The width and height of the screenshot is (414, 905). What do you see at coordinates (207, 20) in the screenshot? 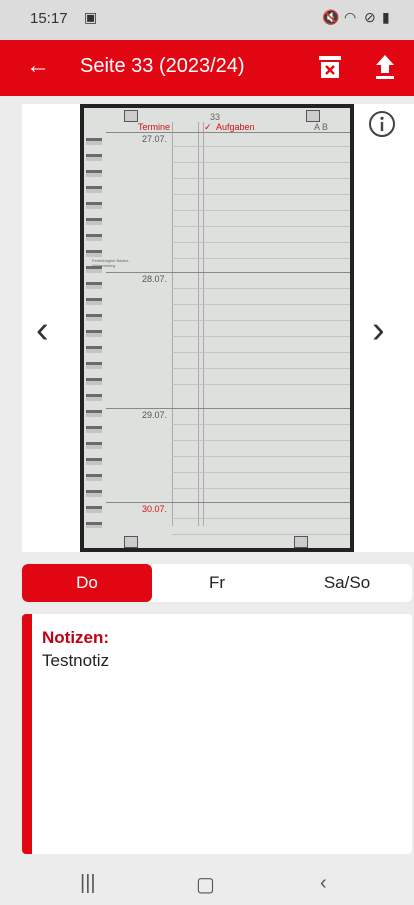
I see `status-bar: 15:17 ▣ 🔇 ◠ ⊘ ▮` at bounding box center [207, 20].